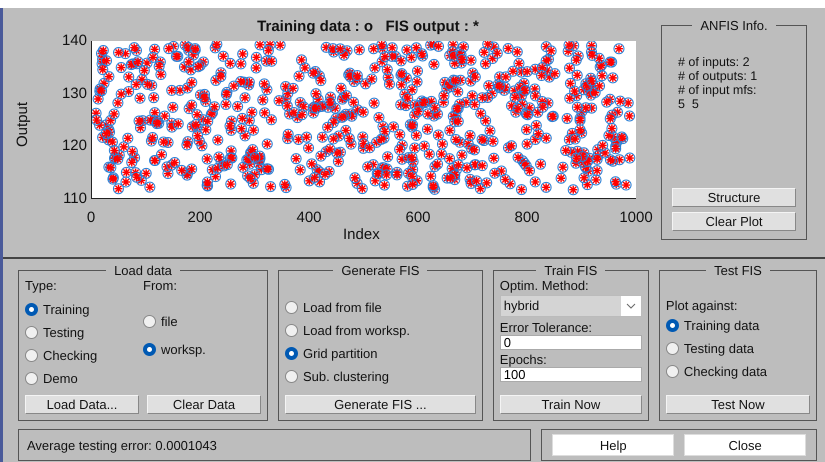 This screenshot has width=825, height=462. What do you see at coordinates (571, 404) in the screenshot?
I see `train-button: Train Now` at bounding box center [571, 404].